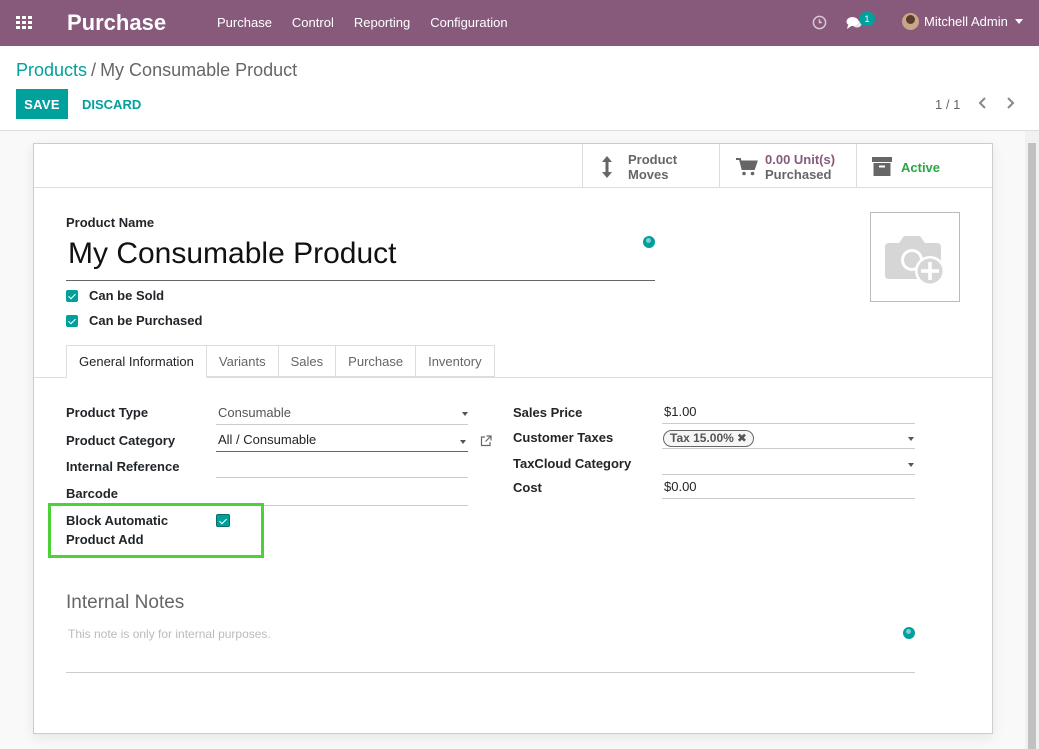 This screenshot has height=749, width=1039. Describe the element at coordinates (465, 414) in the screenshot. I see `product-type-dropdown-icon` at that location.